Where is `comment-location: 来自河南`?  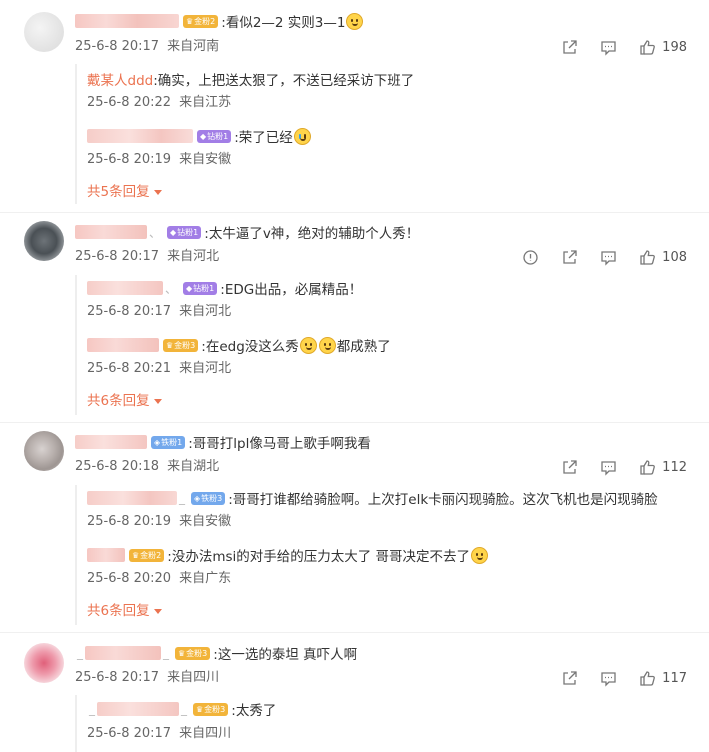 comment-location: 来自河南 is located at coordinates (193, 46).